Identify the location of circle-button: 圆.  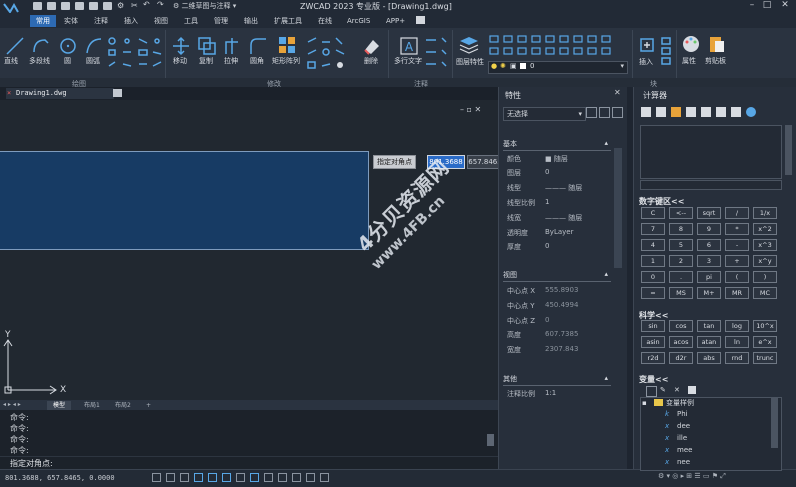
(67, 61).